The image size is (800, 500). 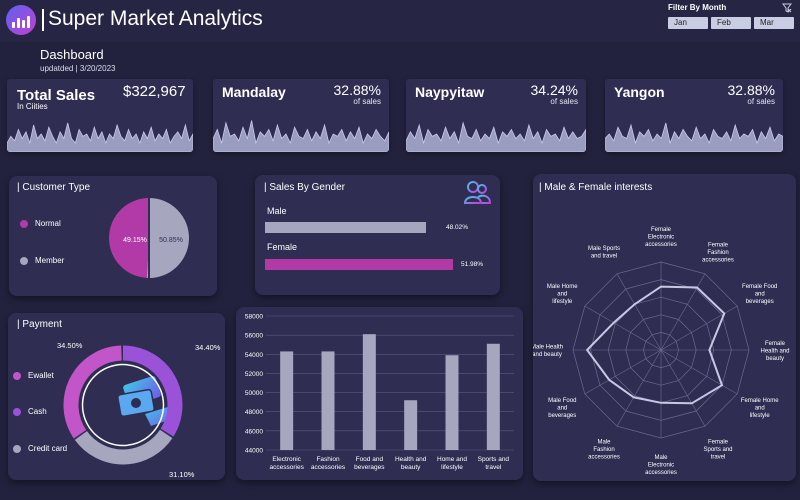 I want to click on donut-label-cash: 34.40%, so click(x=208, y=347).